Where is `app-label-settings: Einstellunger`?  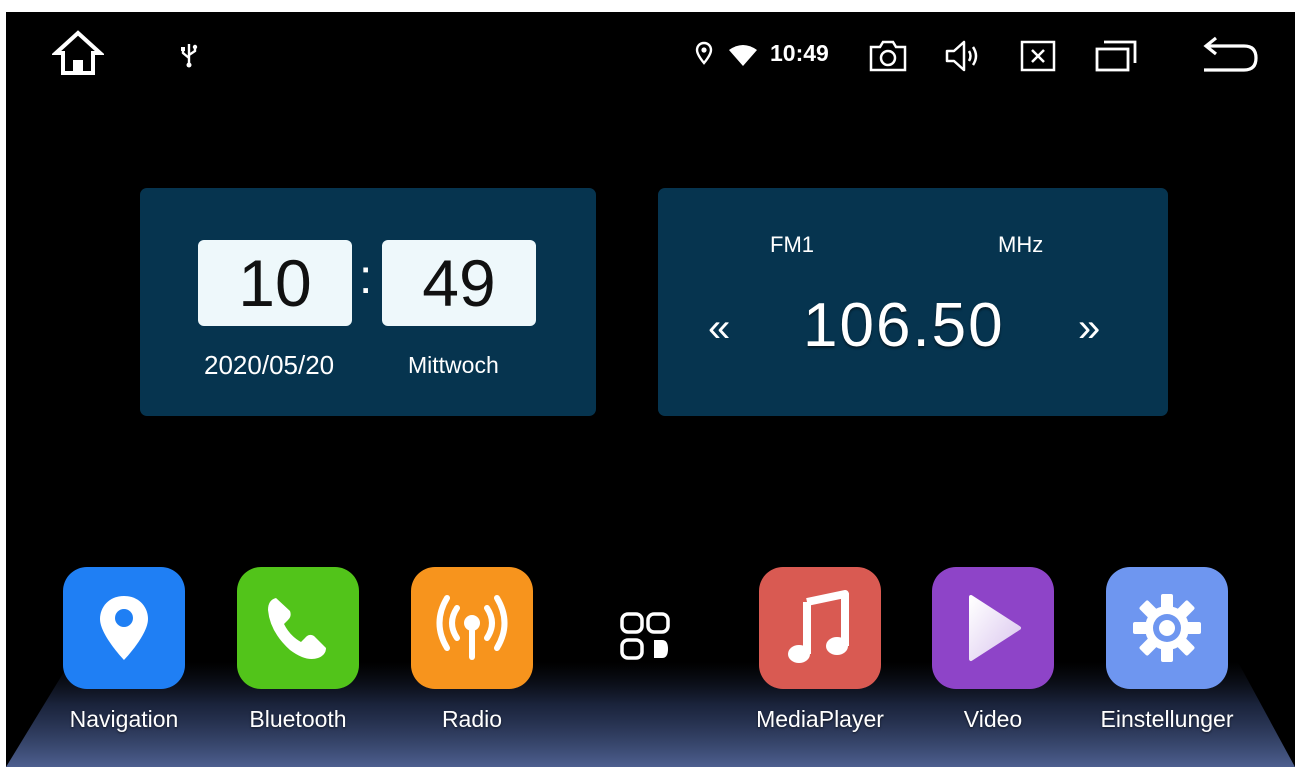
app-label-settings: Einstellunger is located at coordinates (1167, 719).